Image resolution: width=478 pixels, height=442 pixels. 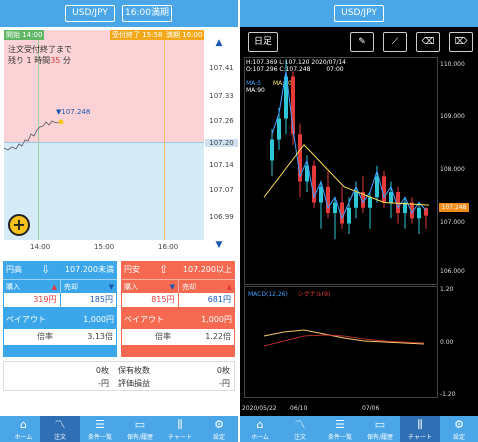 I want to click on pen-icon: ✎, so click(x=362, y=42).